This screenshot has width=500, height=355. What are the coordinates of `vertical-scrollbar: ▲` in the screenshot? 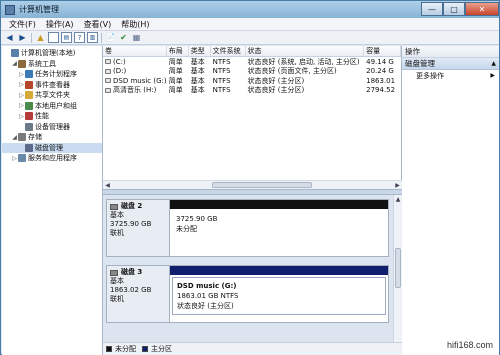 It's located at (397, 268).